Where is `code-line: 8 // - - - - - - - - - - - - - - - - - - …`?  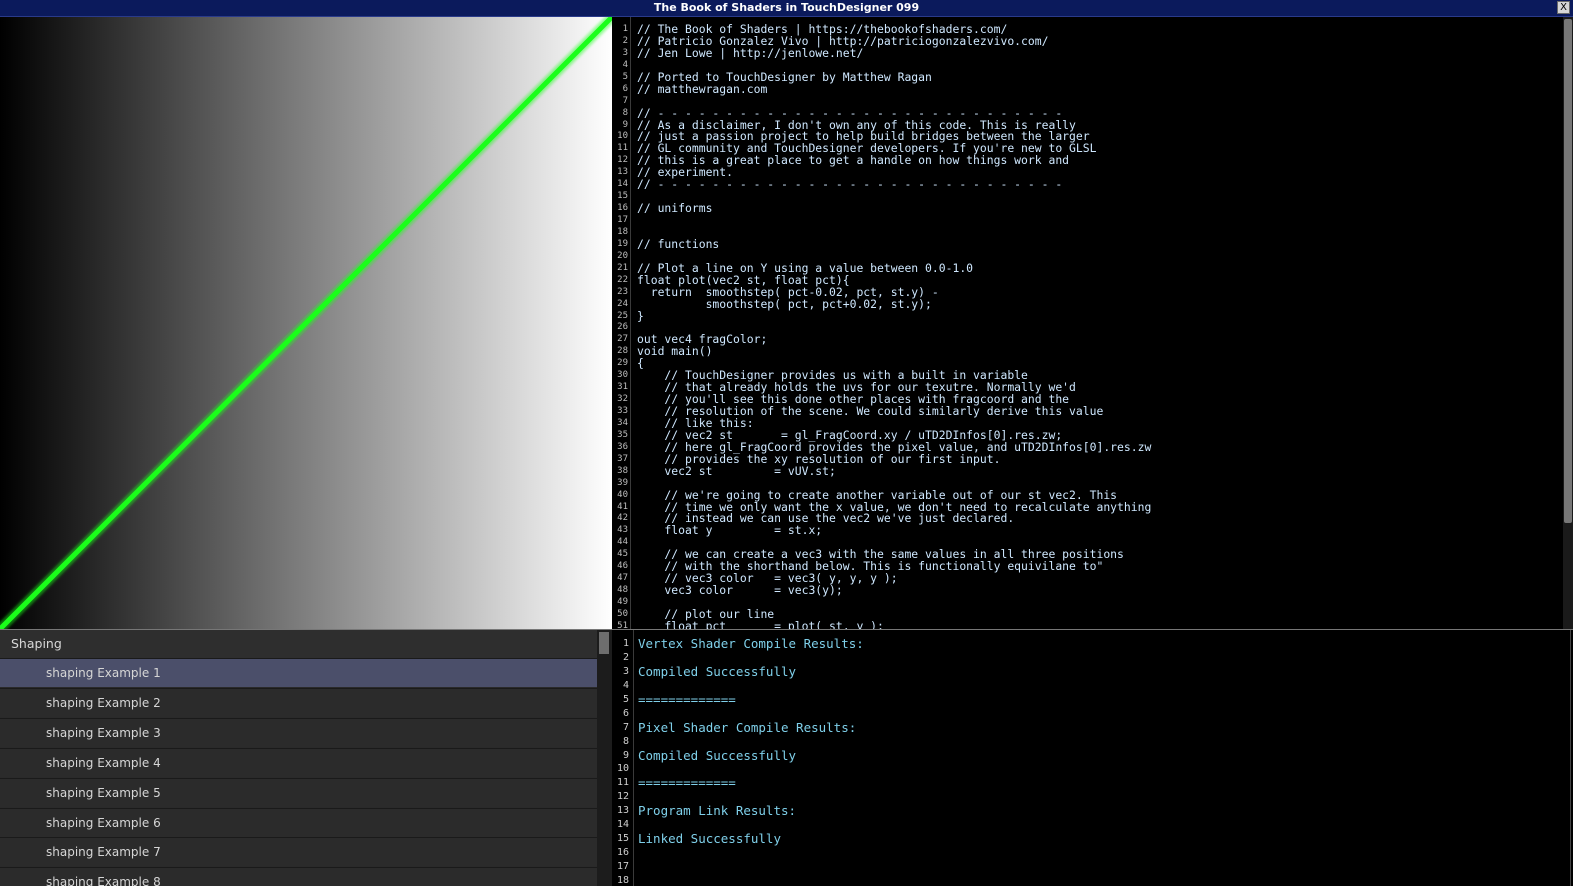
code-line: 8 // - - - - - - - - - - - - - - - - - - … is located at coordinates (1092, 113).